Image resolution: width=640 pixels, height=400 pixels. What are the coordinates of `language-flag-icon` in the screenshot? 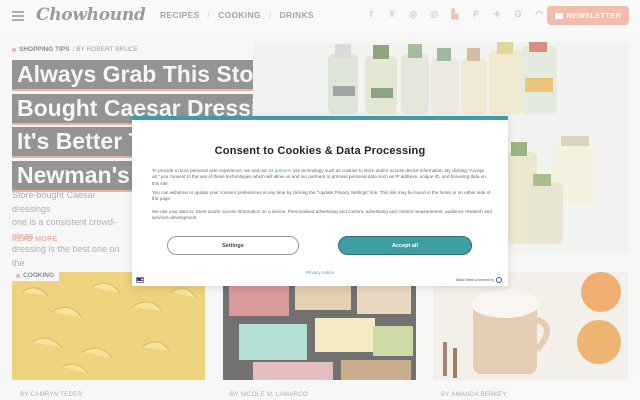 It's located at (140, 280).